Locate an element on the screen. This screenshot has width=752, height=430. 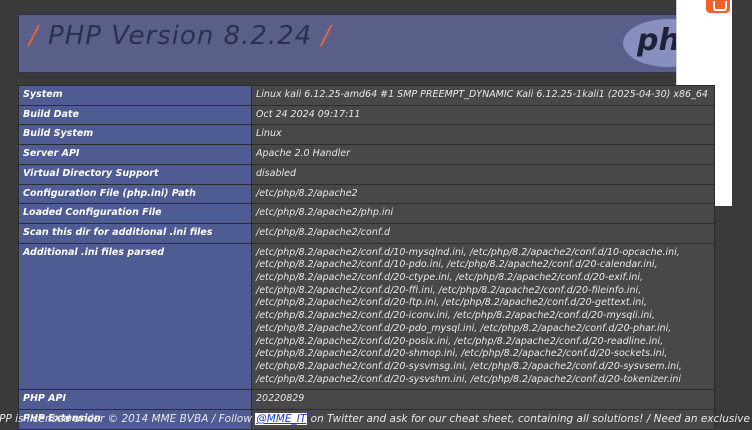
table-row: Build System Linux is located at coordinates (366, 135).